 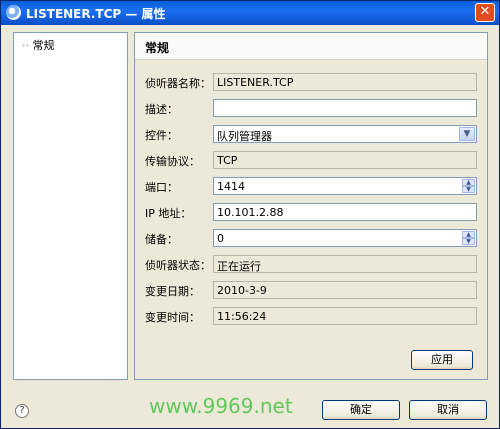 I want to click on field-listener-status: 侦听器状态： 正在运行, so click(x=315, y=264).